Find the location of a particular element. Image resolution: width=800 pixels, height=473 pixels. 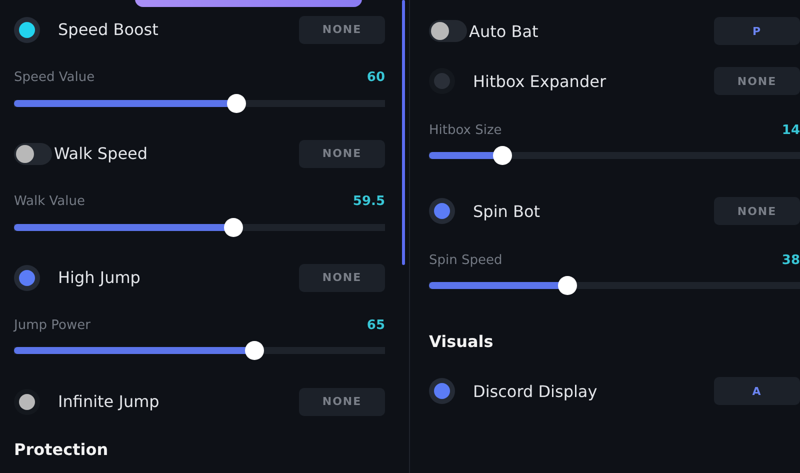

feature-label: Walk Speed is located at coordinates (101, 154).